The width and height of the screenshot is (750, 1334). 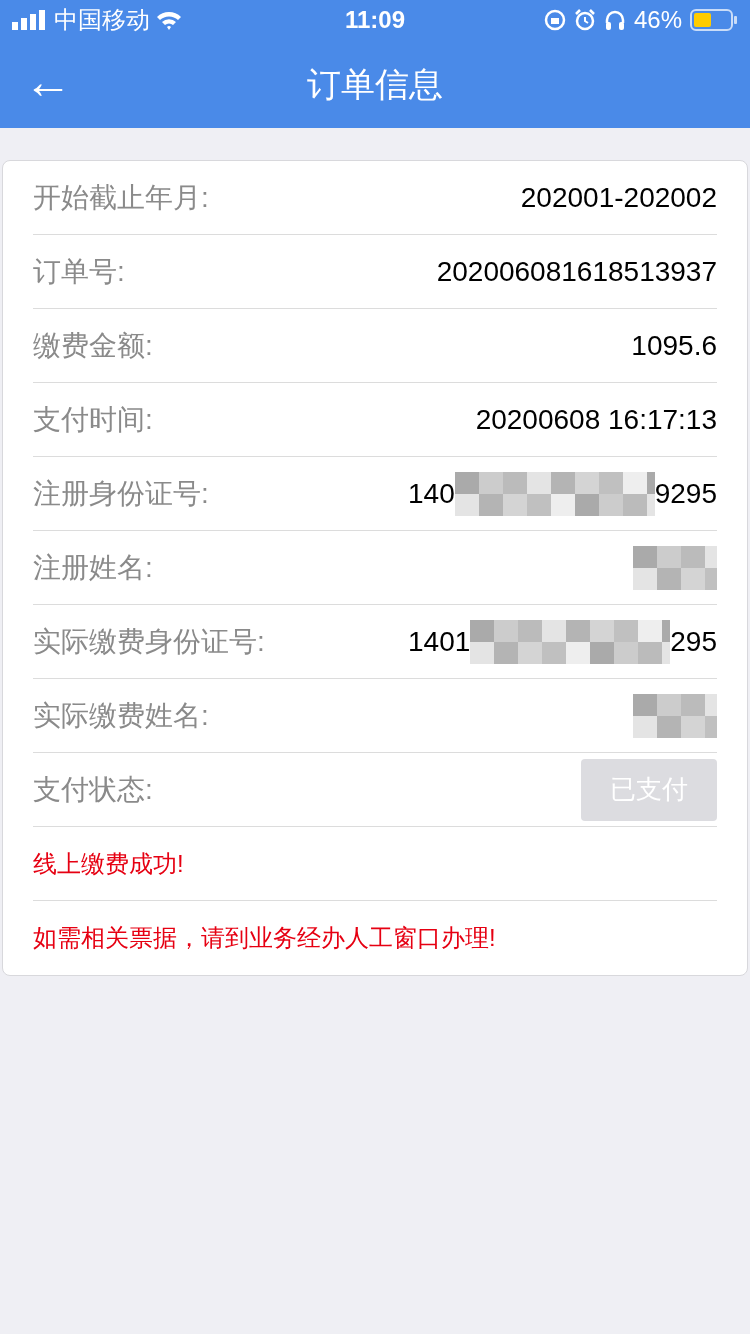 What do you see at coordinates (48, 82) in the screenshot?
I see `back-button: ←` at bounding box center [48, 82].